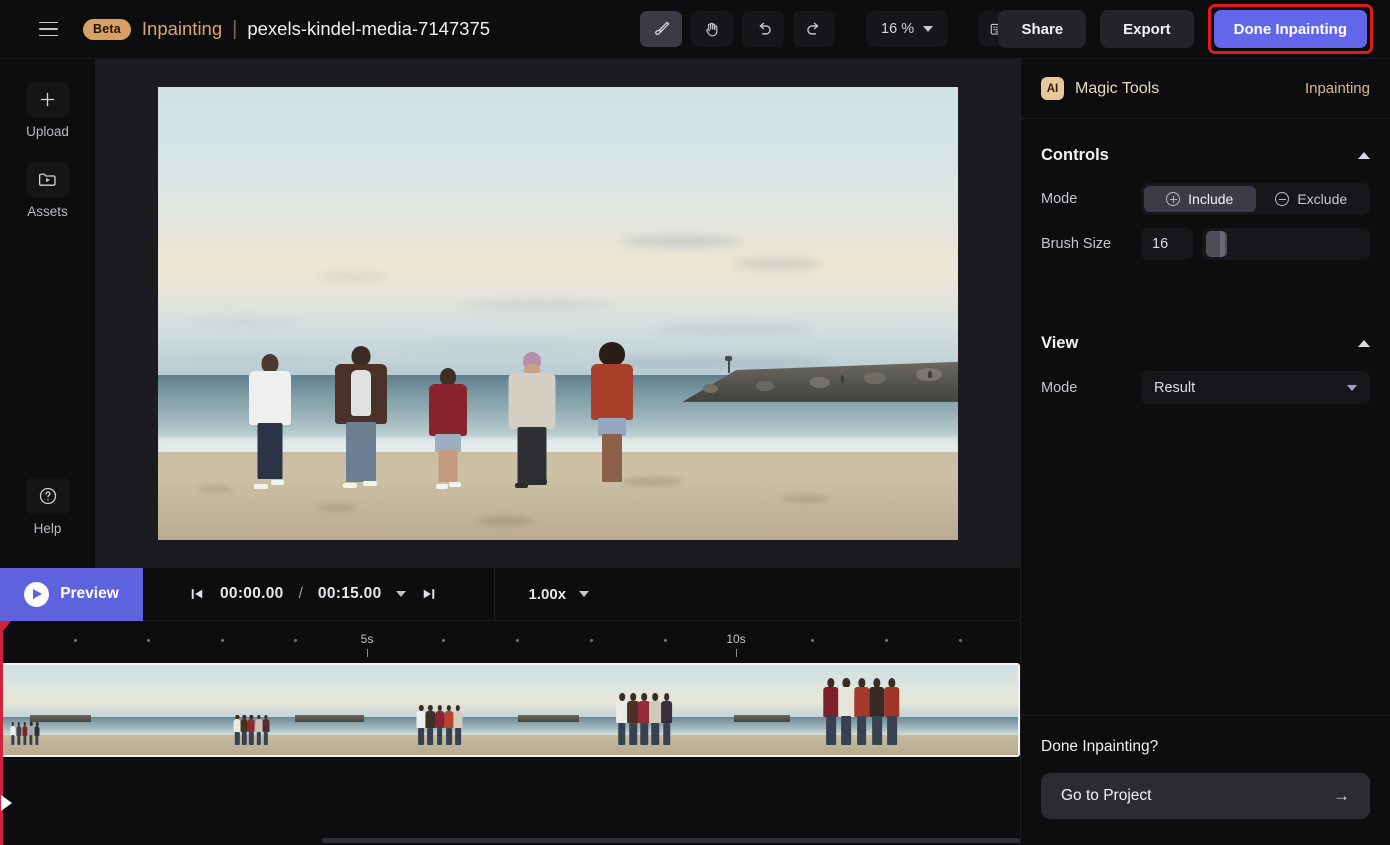  I want to click on tool-group: 16 %, so click(831, 29).